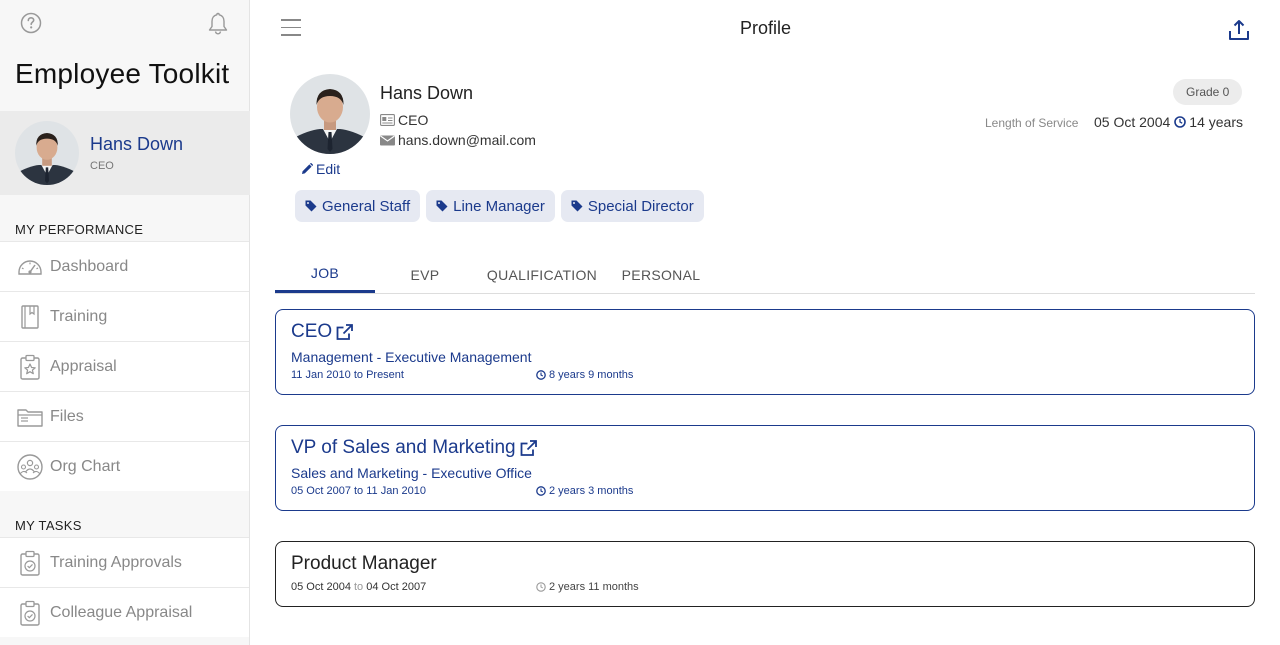  I want to click on service-years: 14 years, so click(1216, 122).